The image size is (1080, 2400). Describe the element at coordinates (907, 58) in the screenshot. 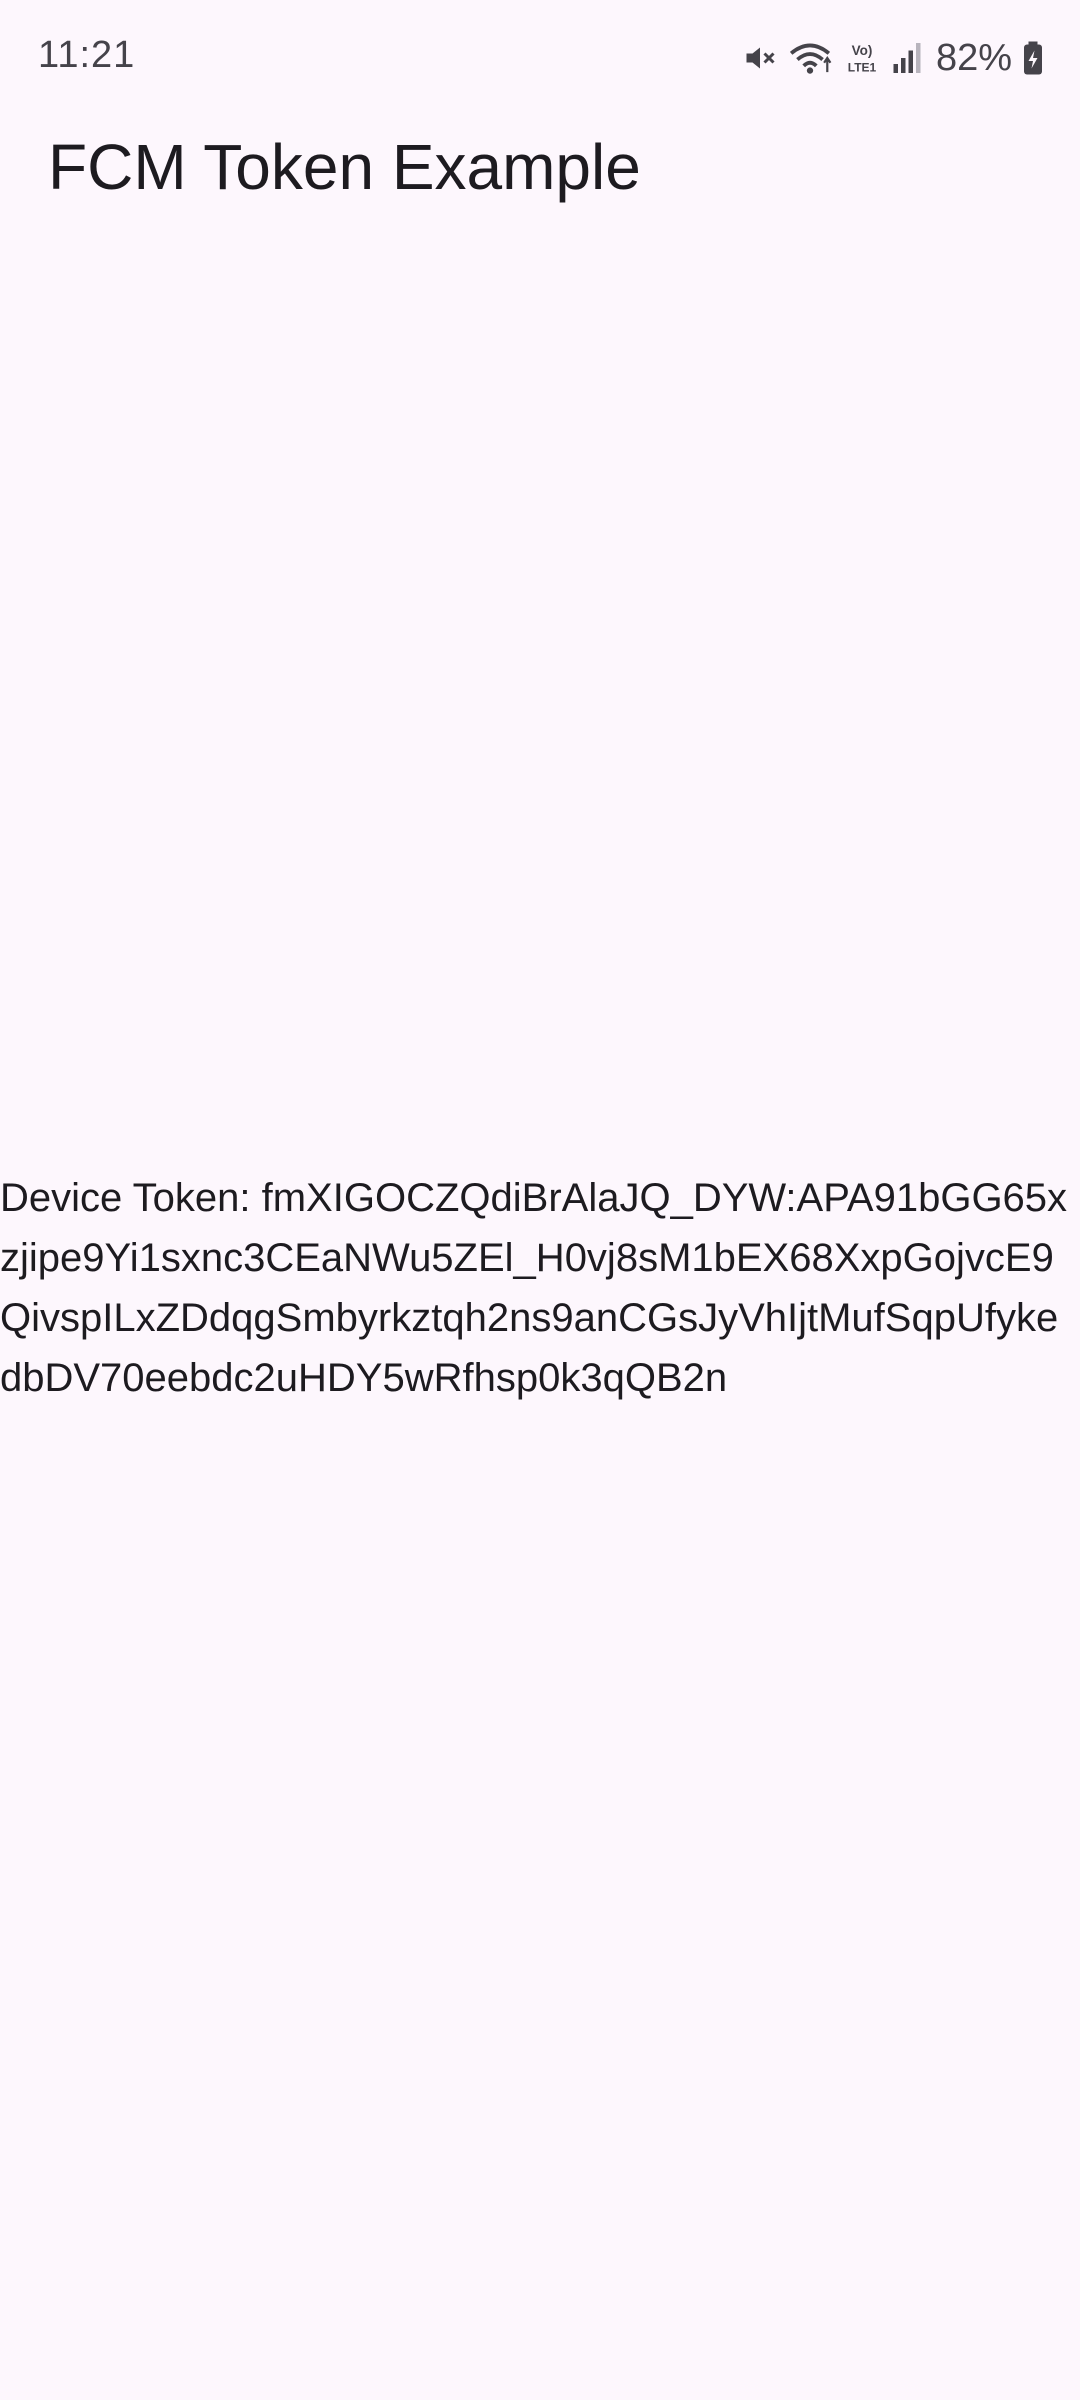

I see `signal-icon` at that location.